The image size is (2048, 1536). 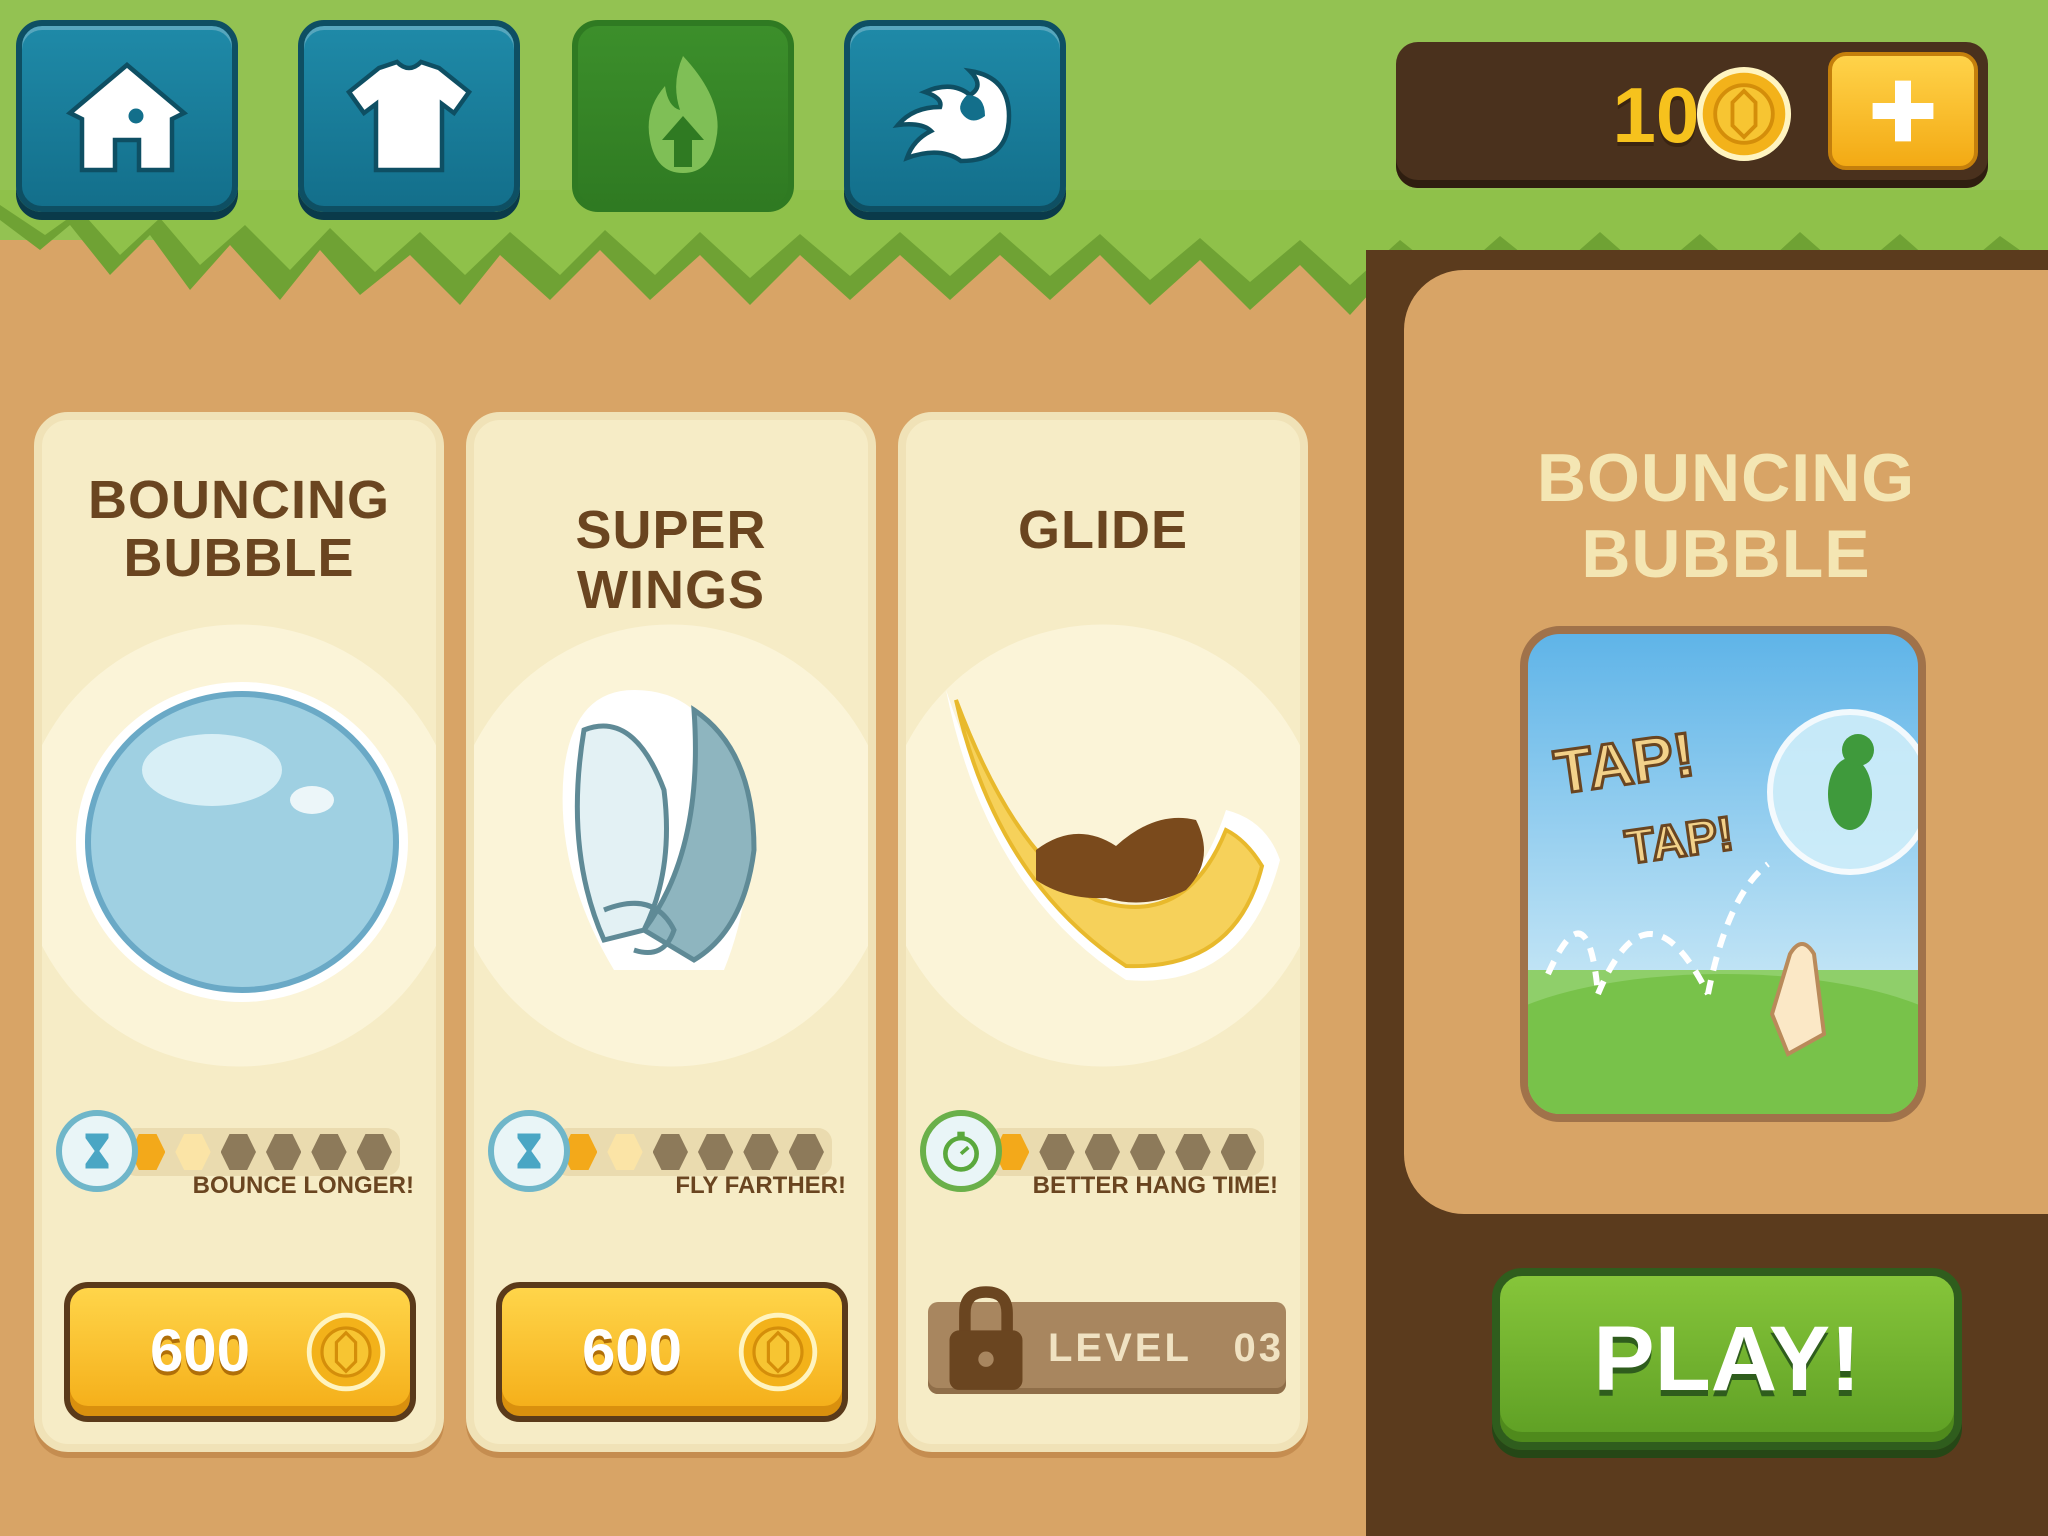 I want to click on shirt-icon, so click(x=409, y=116).